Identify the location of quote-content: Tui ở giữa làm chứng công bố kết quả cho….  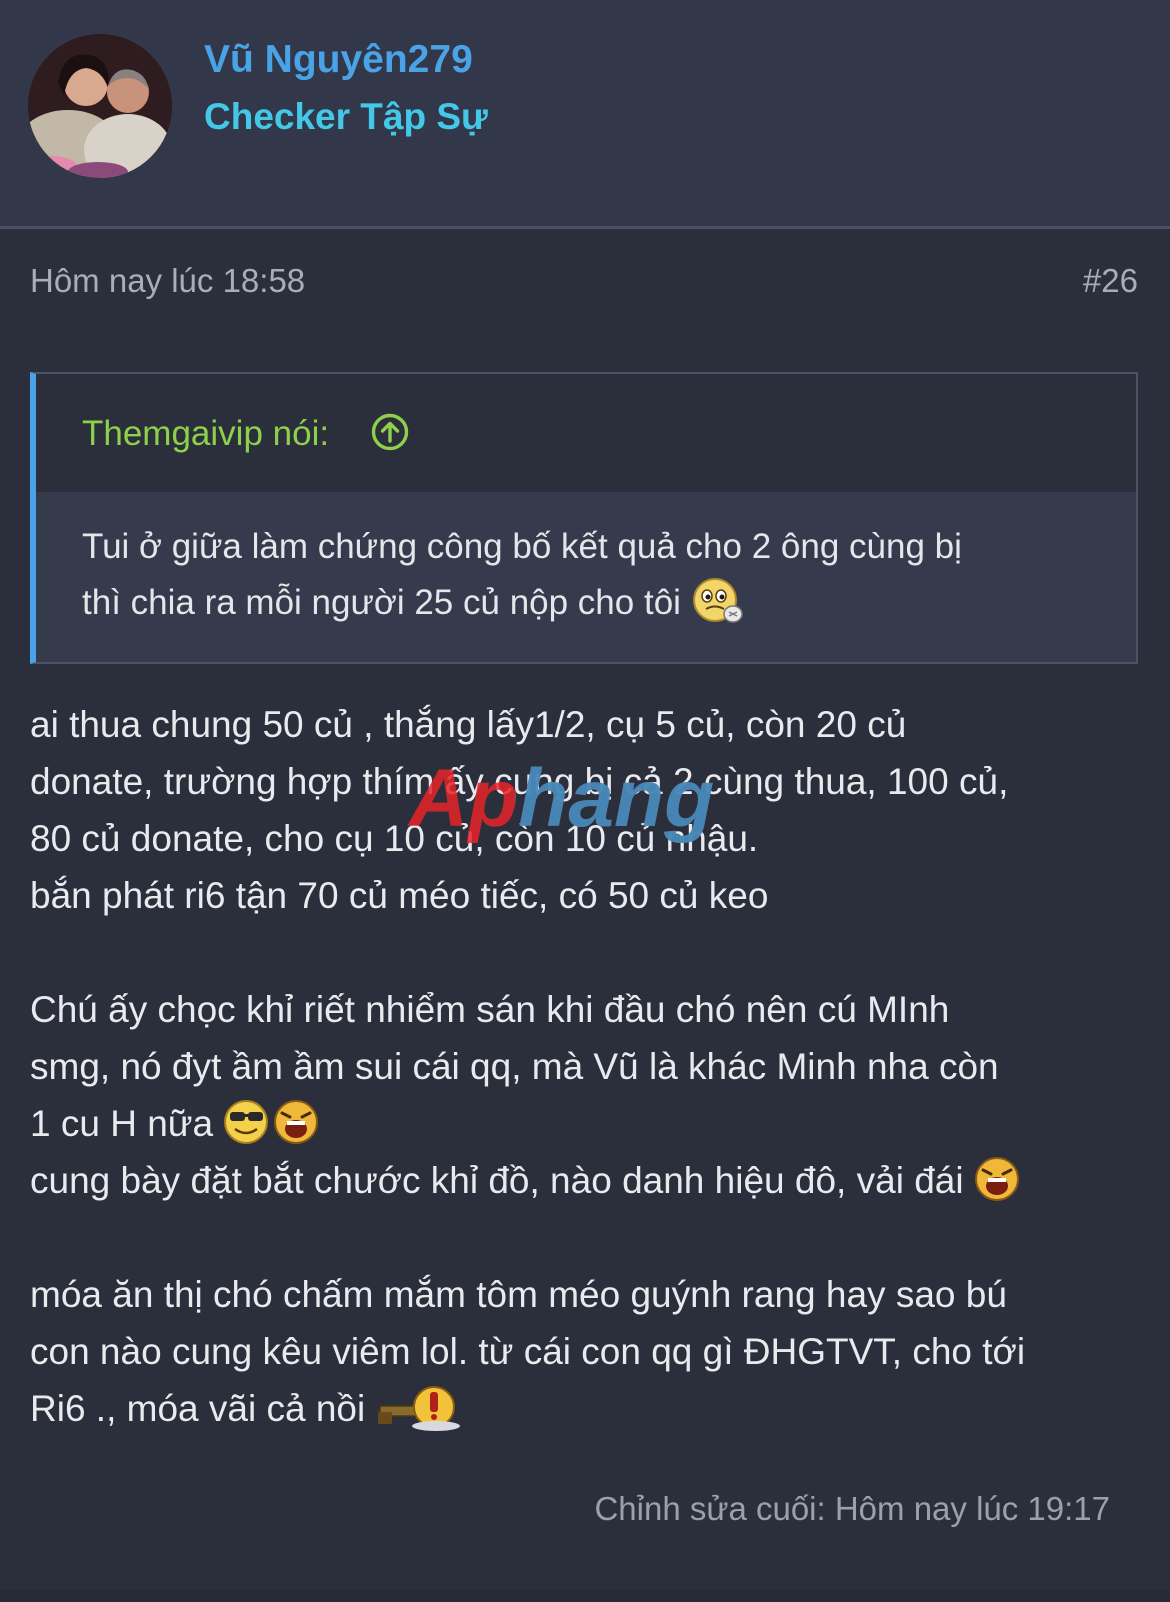
(587, 575).